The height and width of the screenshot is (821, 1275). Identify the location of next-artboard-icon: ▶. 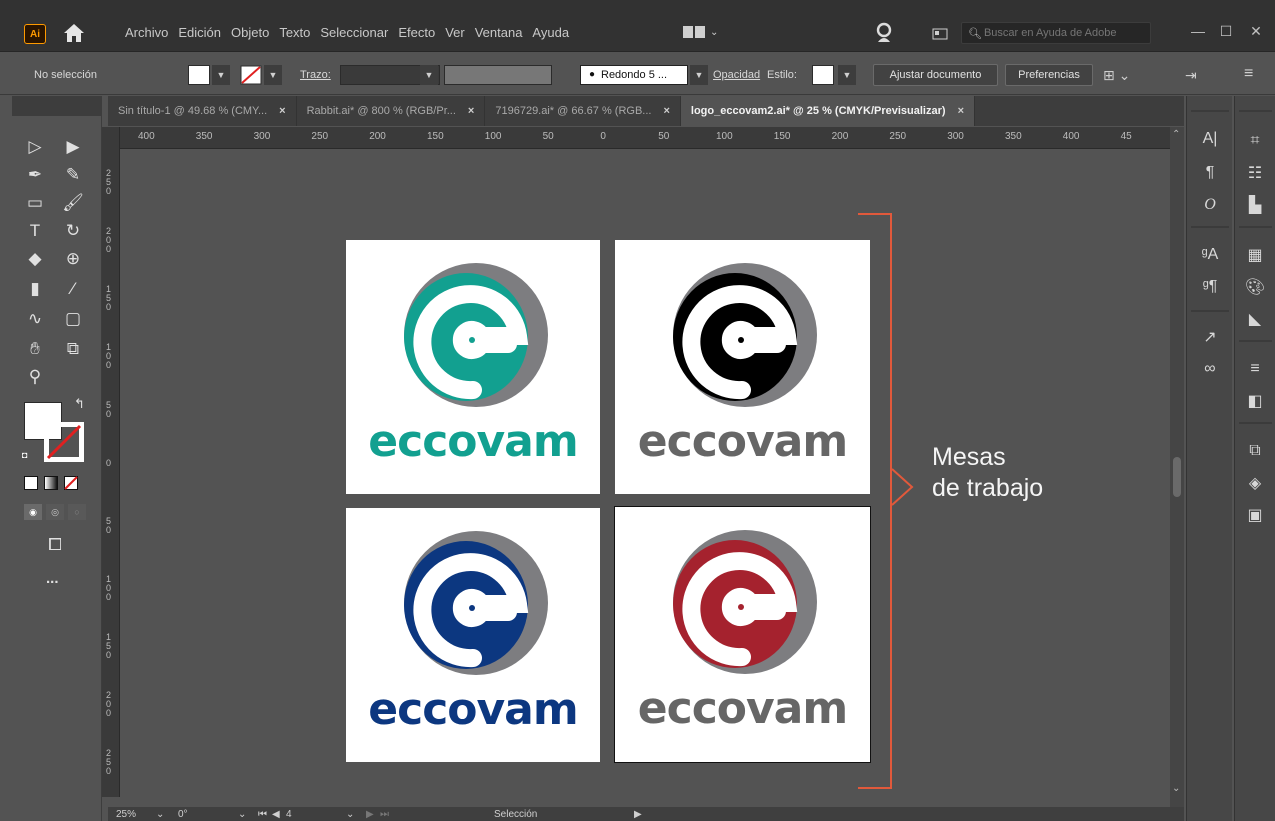
(373, 814).